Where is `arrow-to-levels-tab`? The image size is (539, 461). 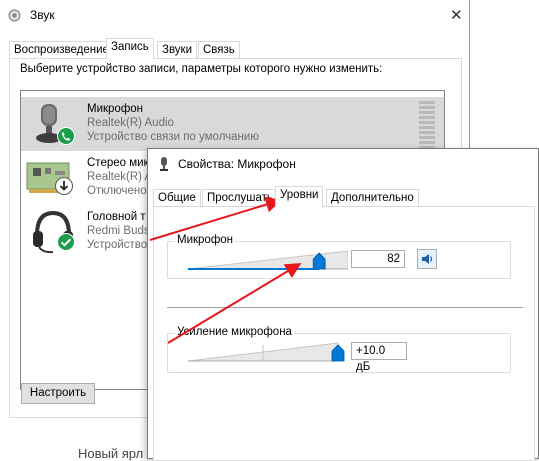 arrow-to-levels-tab is located at coordinates (215, 218).